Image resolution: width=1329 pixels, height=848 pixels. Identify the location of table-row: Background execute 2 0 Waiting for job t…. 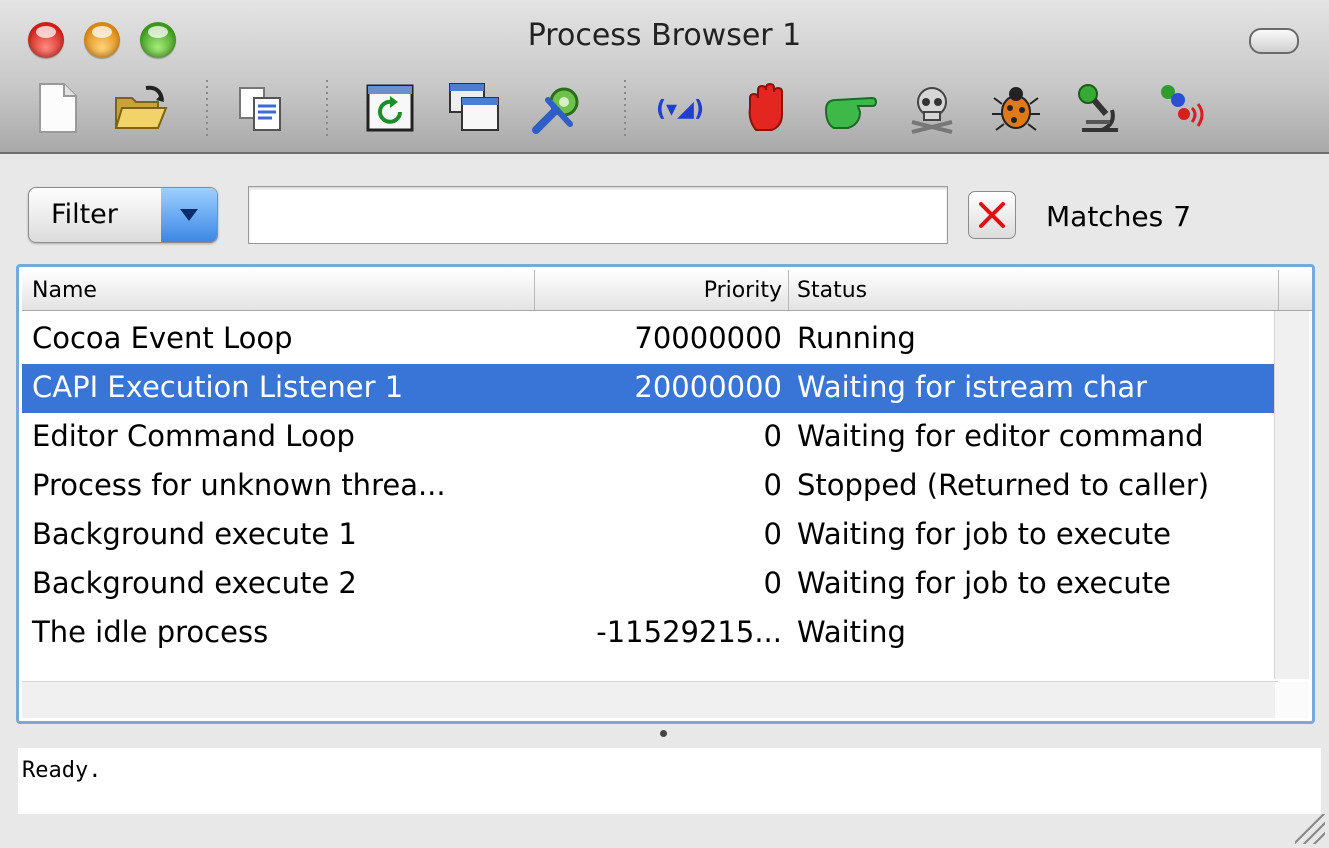
(650, 584).